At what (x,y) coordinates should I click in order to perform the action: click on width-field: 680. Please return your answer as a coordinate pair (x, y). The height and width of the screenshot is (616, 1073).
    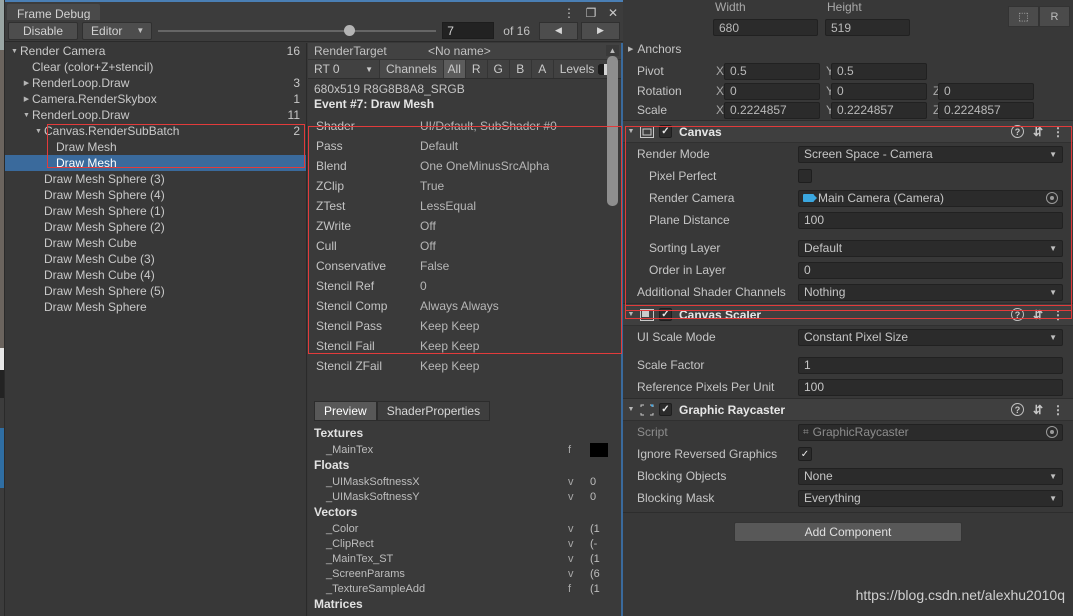
    Looking at the image, I should click on (765, 27).